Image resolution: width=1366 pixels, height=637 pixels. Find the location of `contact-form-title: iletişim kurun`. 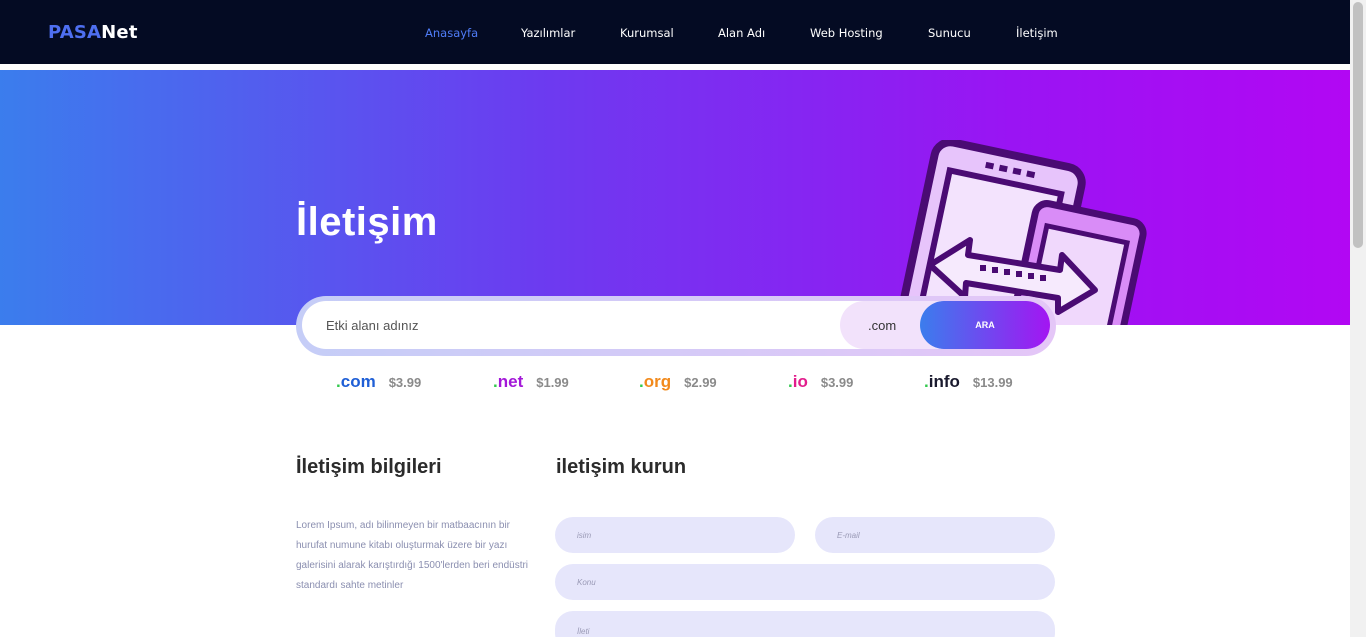

contact-form-title: iletişim kurun is located at coordinates (621, 467).